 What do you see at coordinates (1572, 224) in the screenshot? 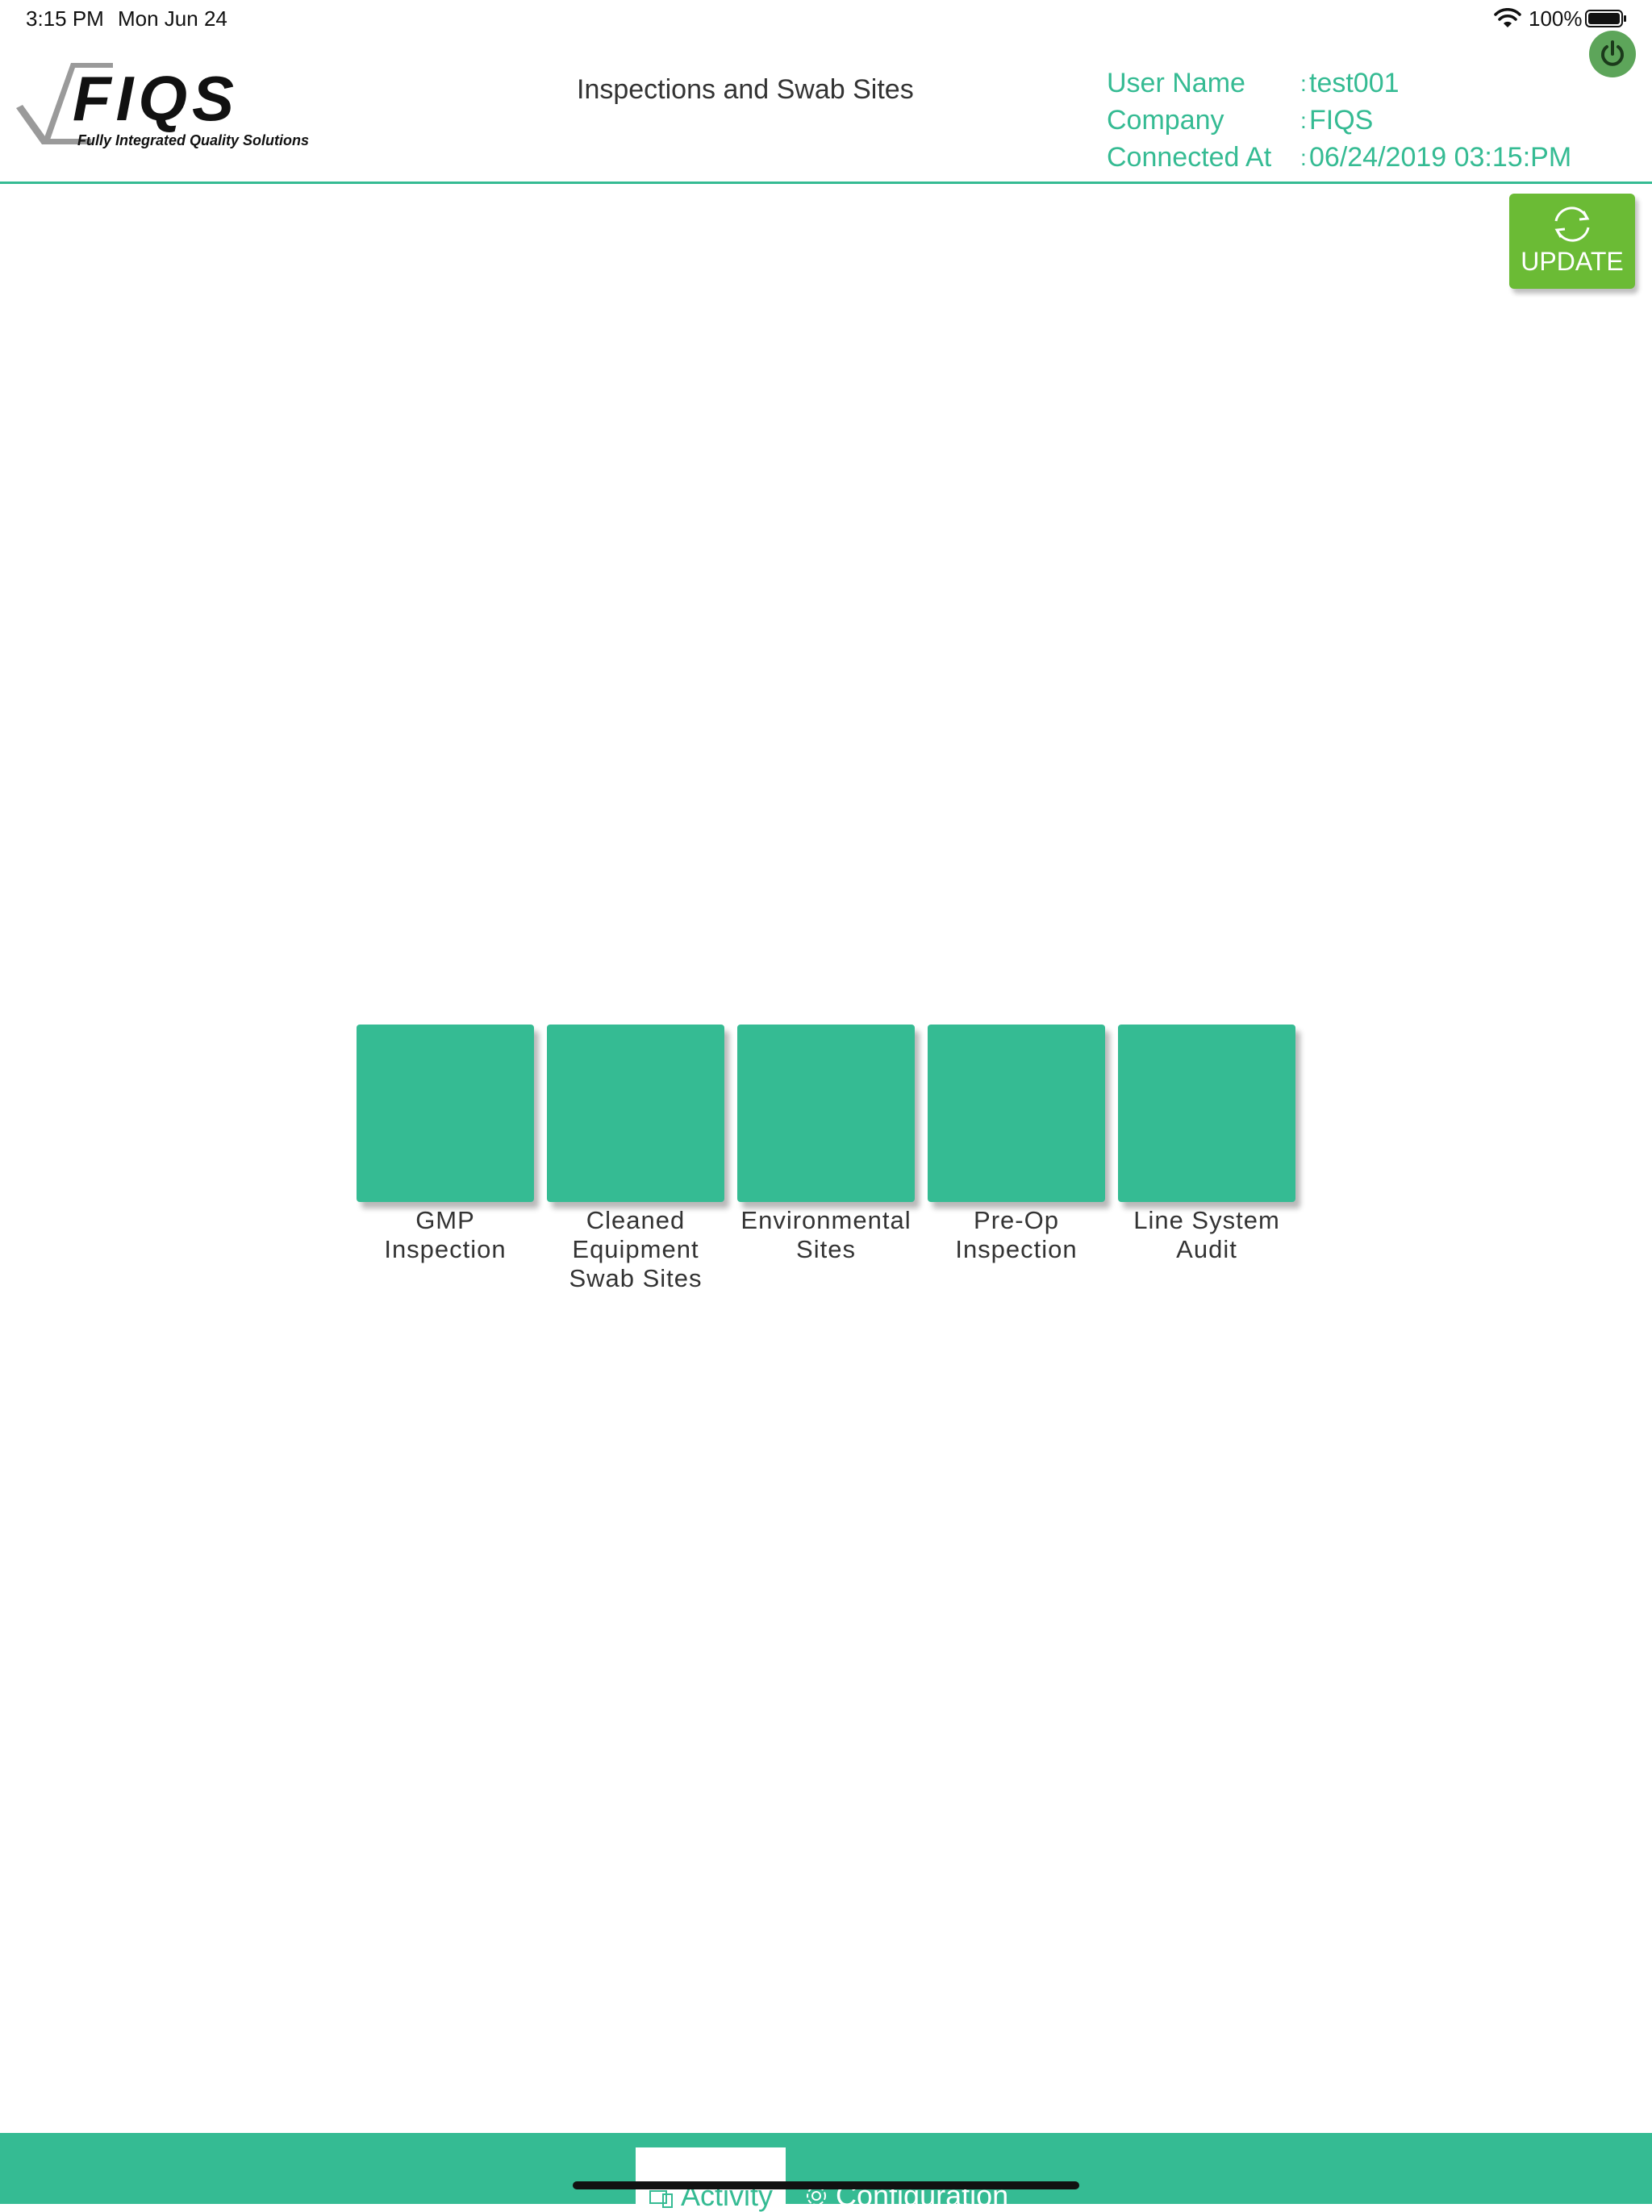
I see `refresh-icon` at bounding box center [1572, 224].